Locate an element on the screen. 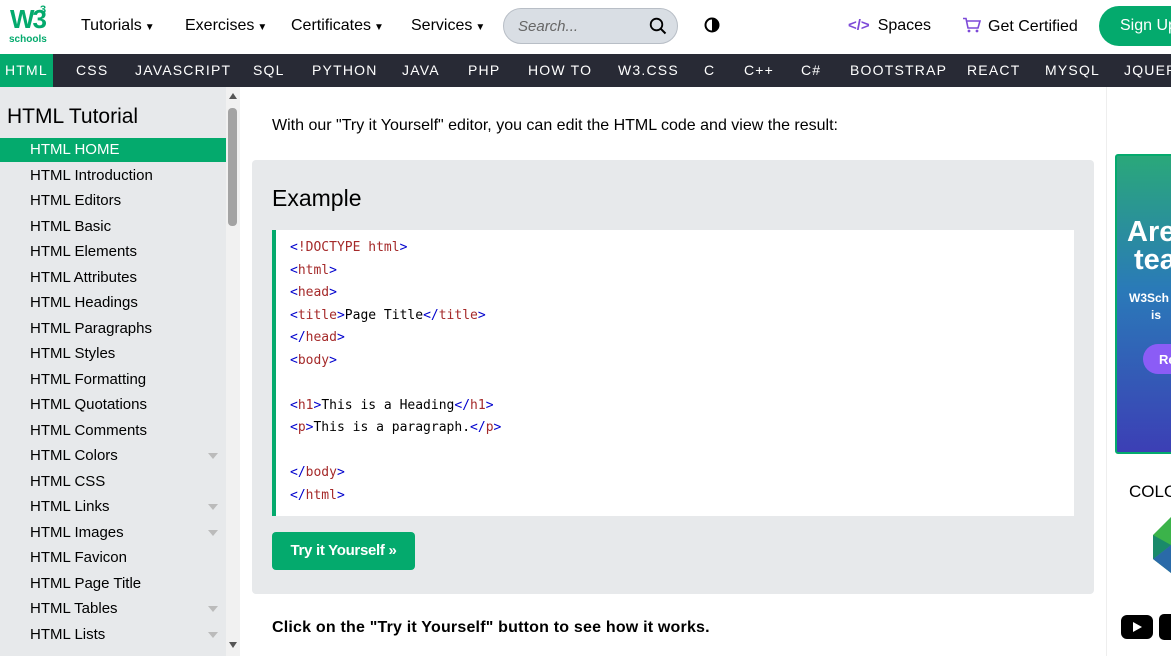  w3schools-logo: W3 3 schools is located at coordinates (29, 26).